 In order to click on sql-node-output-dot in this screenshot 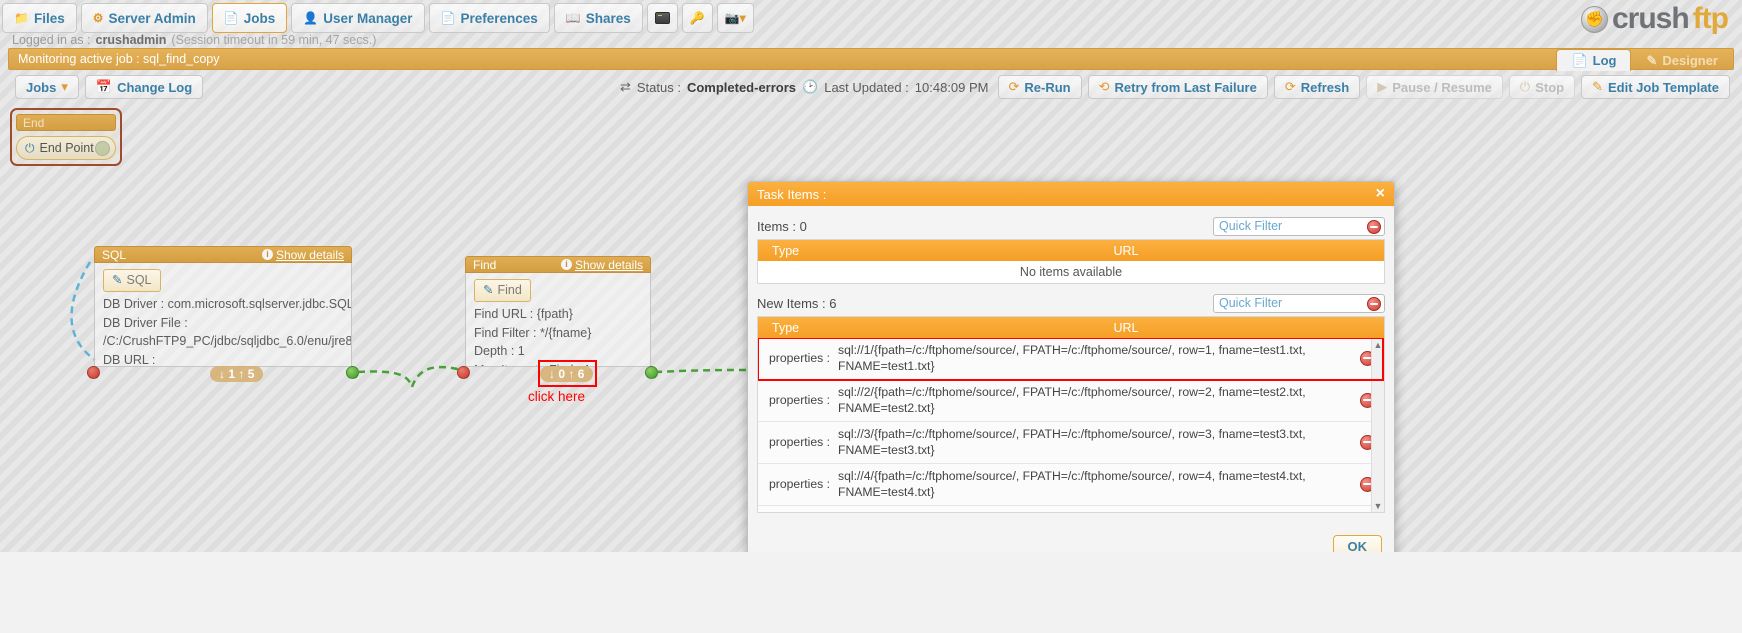, I will do `click(352, 372)`.